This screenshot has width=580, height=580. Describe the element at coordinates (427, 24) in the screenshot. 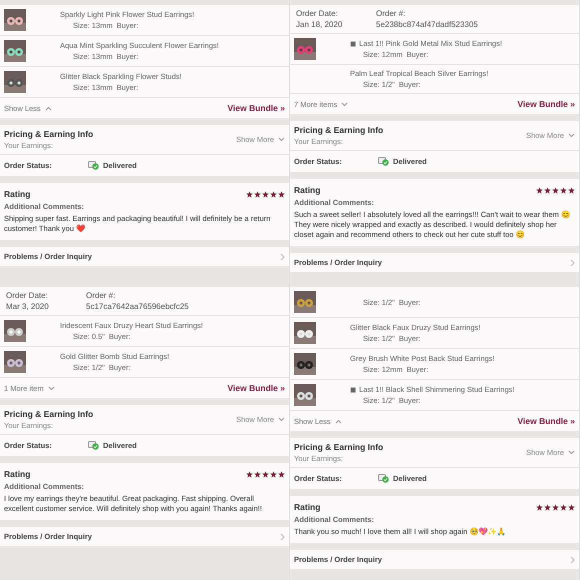

I see `order-number: 5e238bc874af47dadf523305` at that location.